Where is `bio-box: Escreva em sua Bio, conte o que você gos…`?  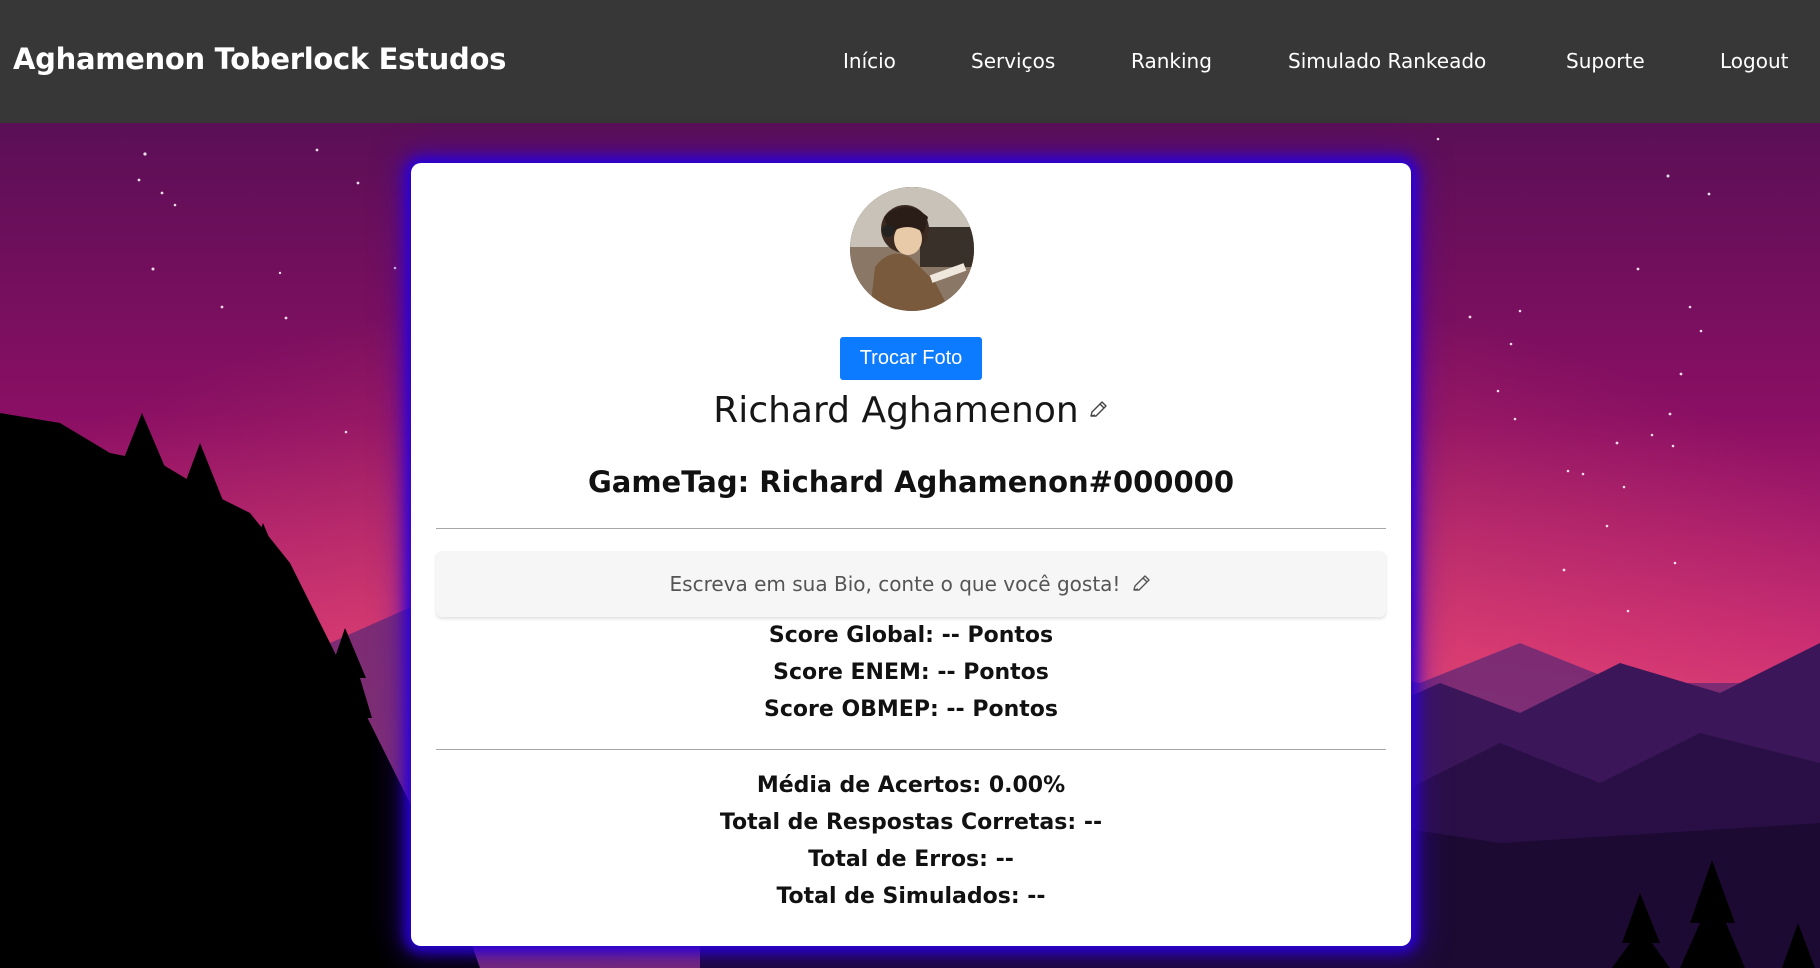
bio-box: Escreva em sua Bio, conte o que você gos… is located at coordinates (911, 584).